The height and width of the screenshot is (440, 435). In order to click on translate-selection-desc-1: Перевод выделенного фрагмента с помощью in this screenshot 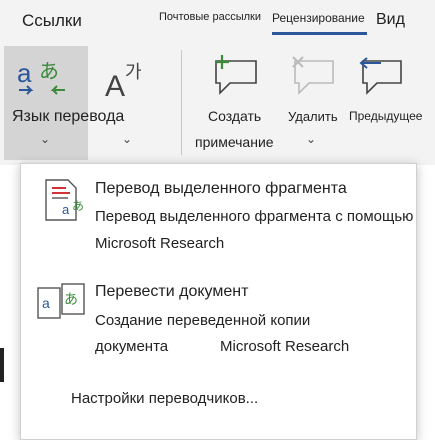, I will do `click(254, 216)`.